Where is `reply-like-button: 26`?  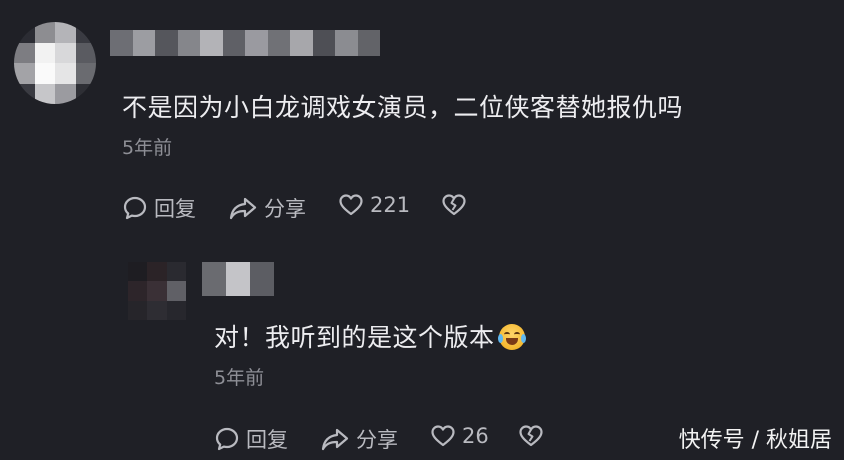 reply-like-button: 26 is located at coordinates (459, 436).